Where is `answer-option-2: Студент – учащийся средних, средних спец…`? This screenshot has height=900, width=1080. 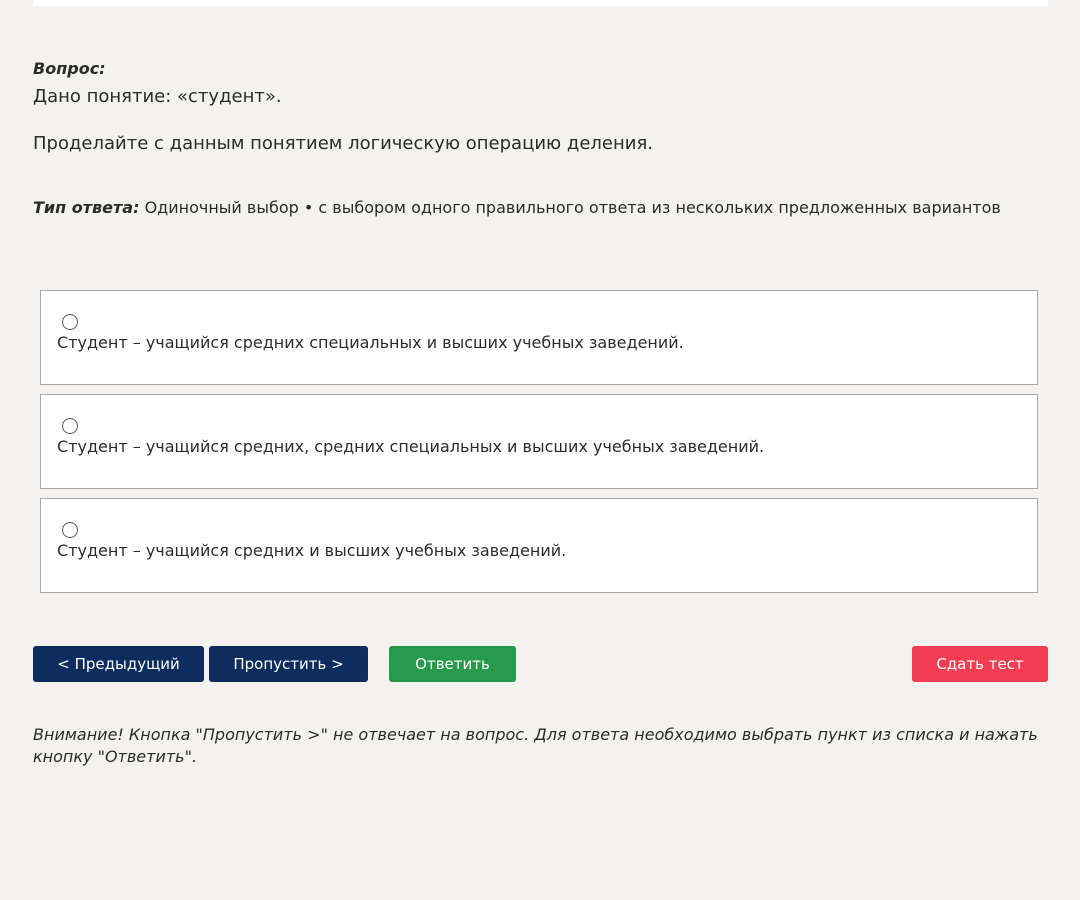 answer-option-2: Студент – учащийся средних, средних спец… is located at coordinates (539, 441).